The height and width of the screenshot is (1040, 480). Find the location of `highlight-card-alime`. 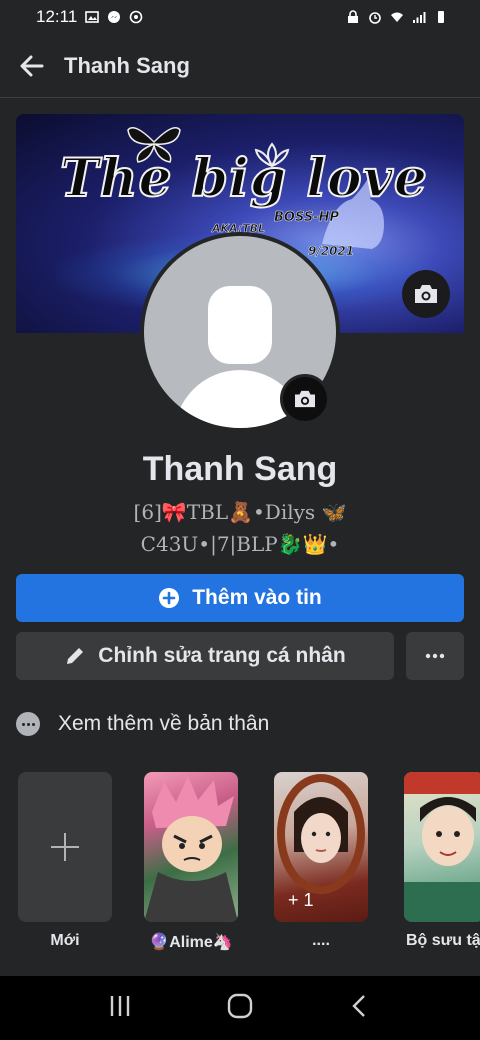

highlight-card-alime is located at coordinates (191, 847).